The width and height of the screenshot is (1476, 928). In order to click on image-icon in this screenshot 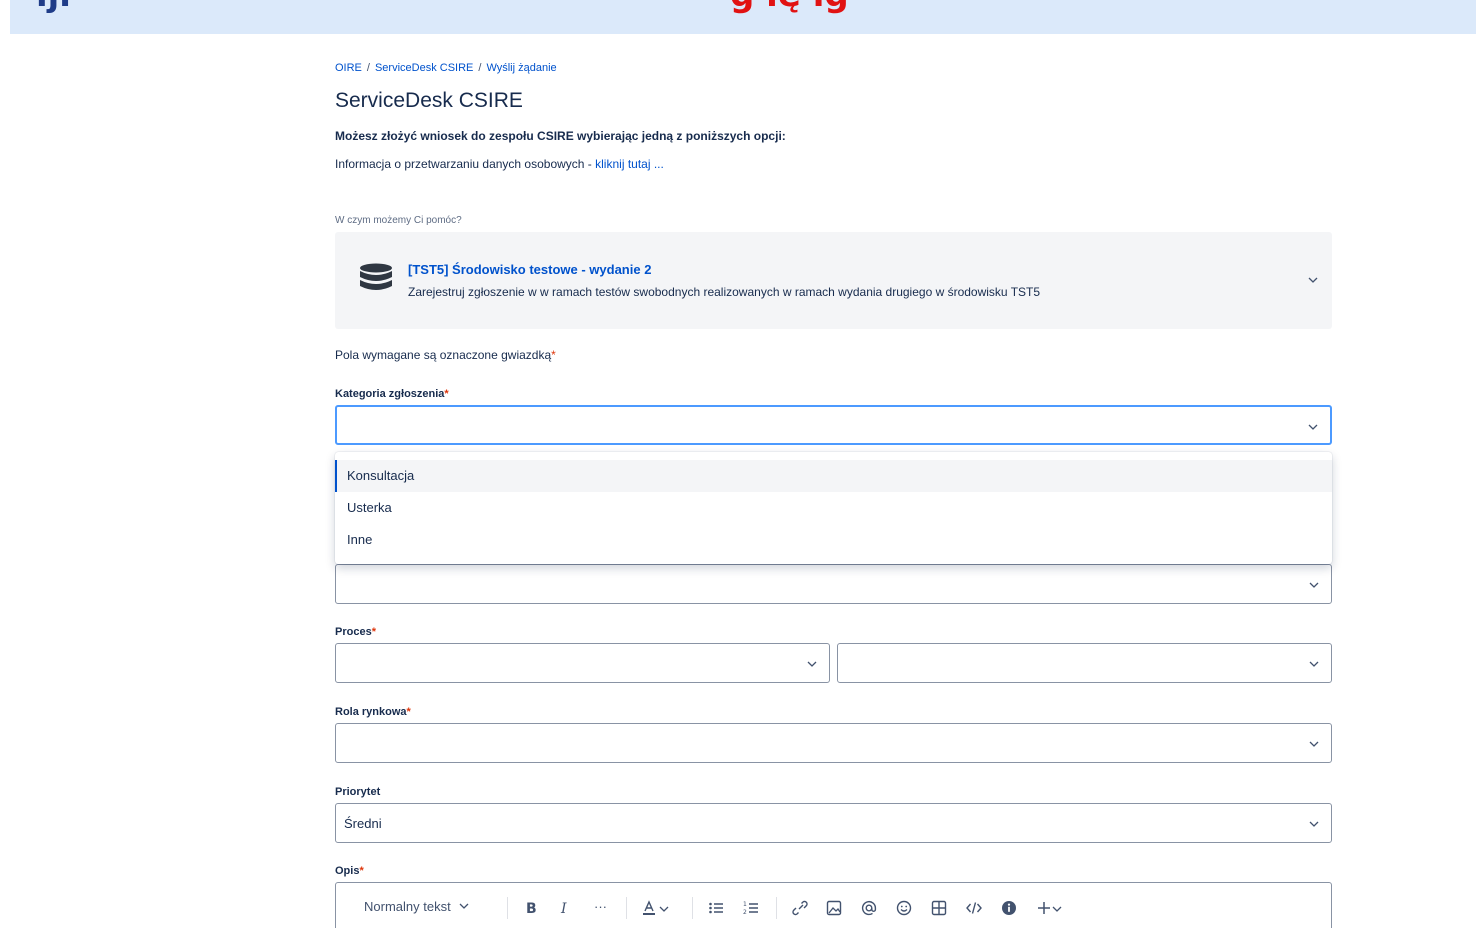, I will do `click(834, 908)`.